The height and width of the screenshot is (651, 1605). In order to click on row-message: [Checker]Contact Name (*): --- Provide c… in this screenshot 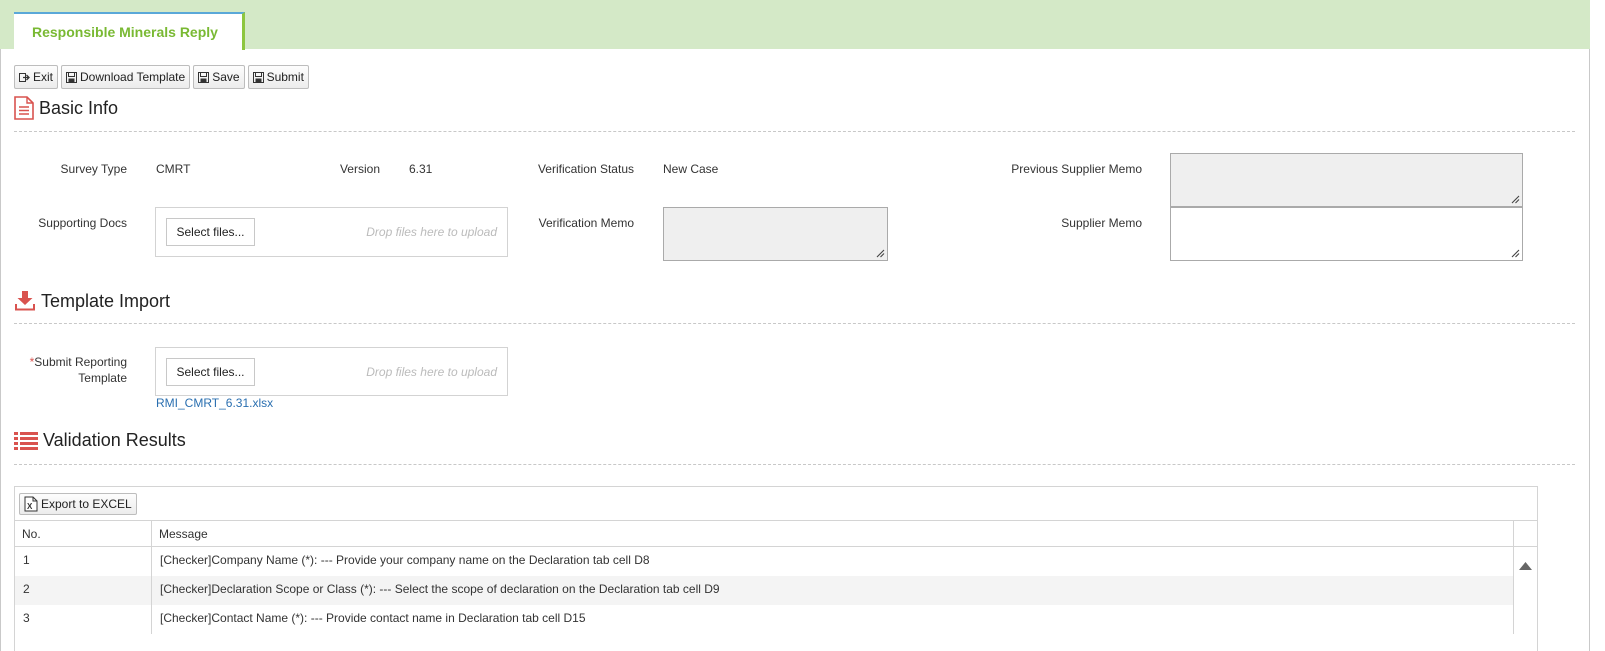, I will do `click(833, 619)`.